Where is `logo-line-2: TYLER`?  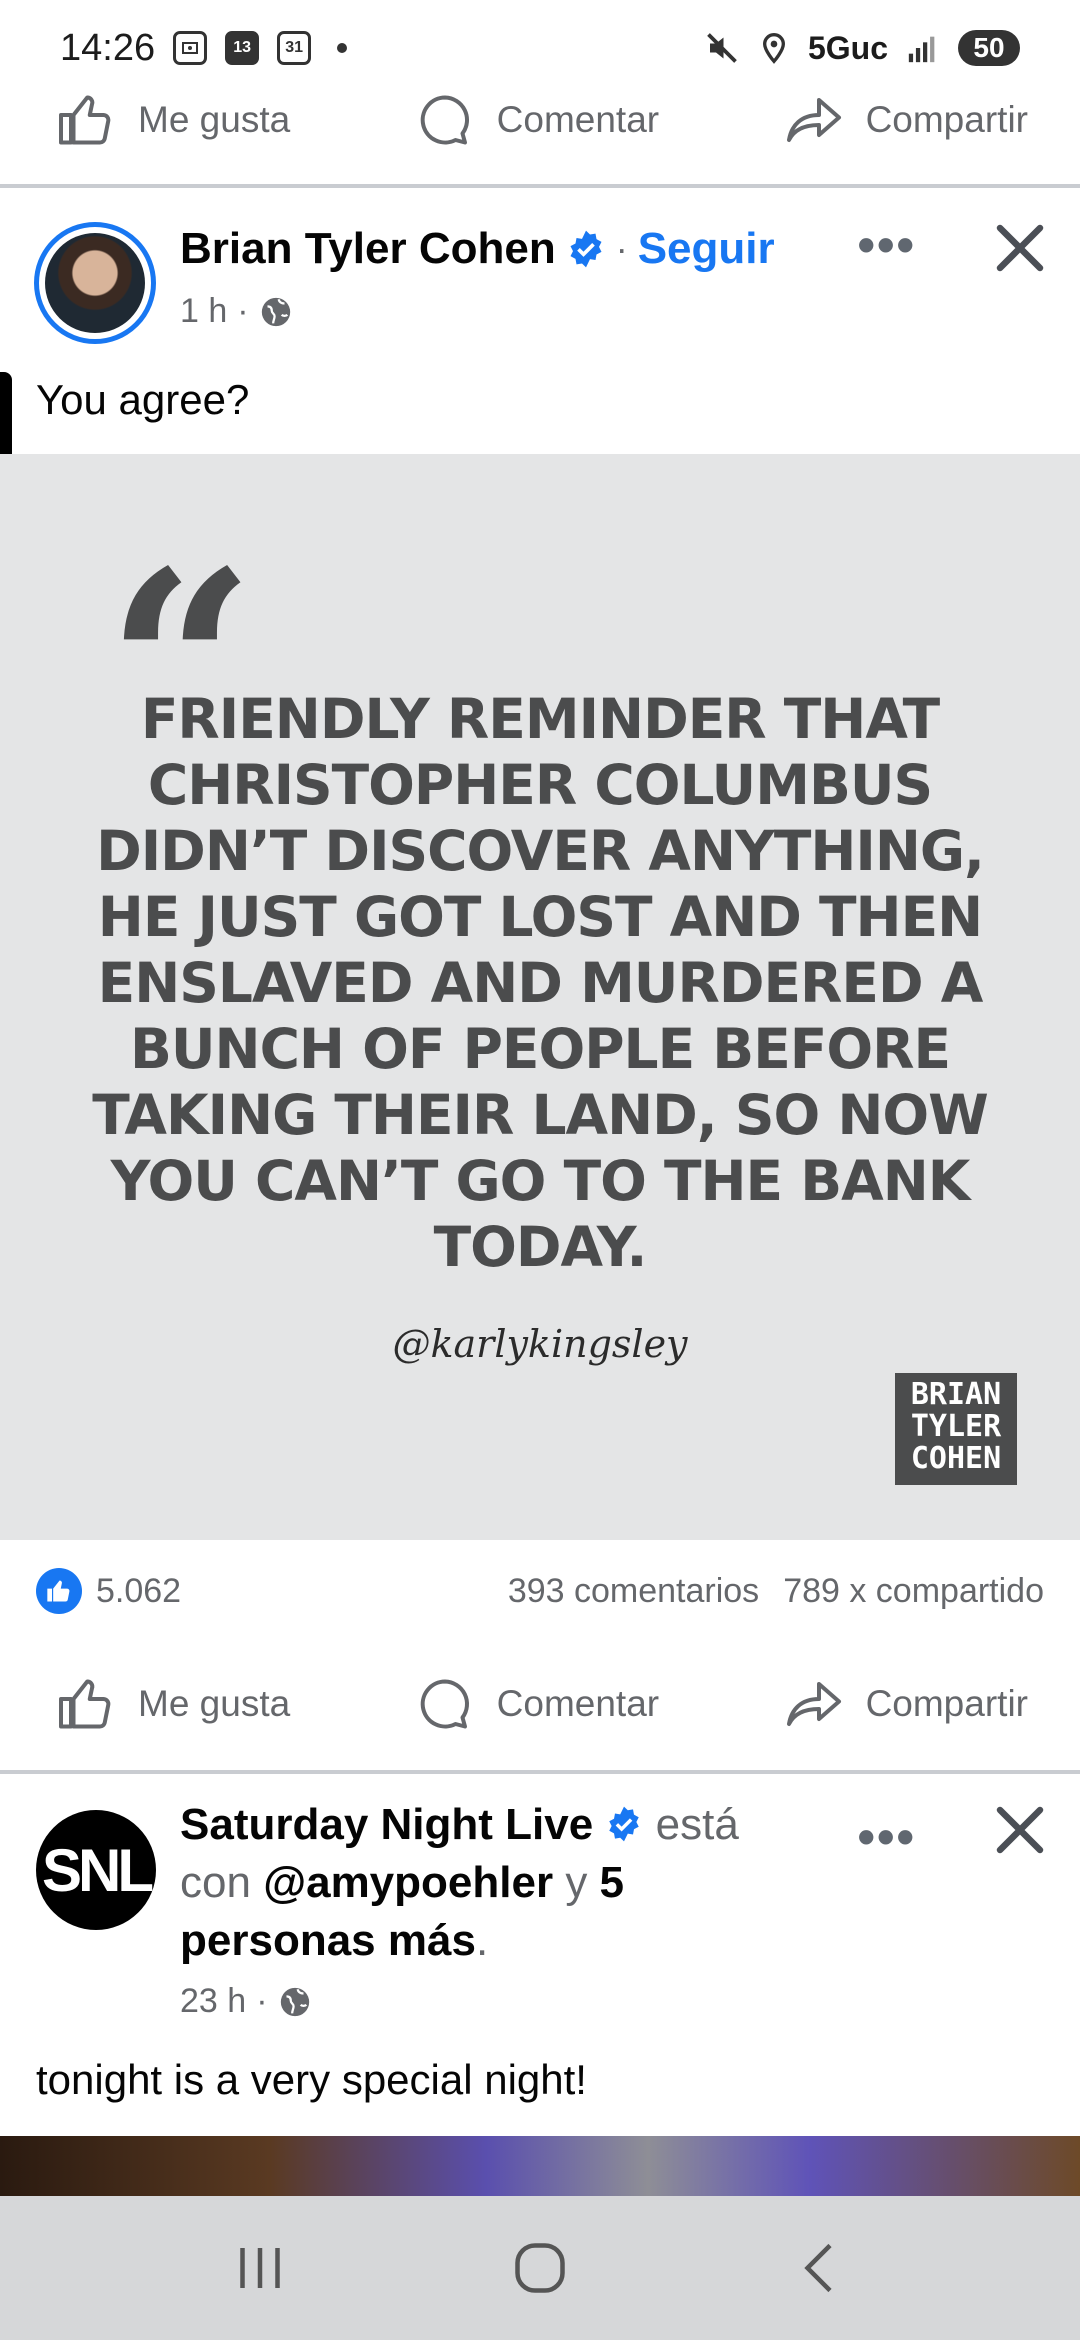
logo-line-2: TYLER is located at coordinates (956, 1426).